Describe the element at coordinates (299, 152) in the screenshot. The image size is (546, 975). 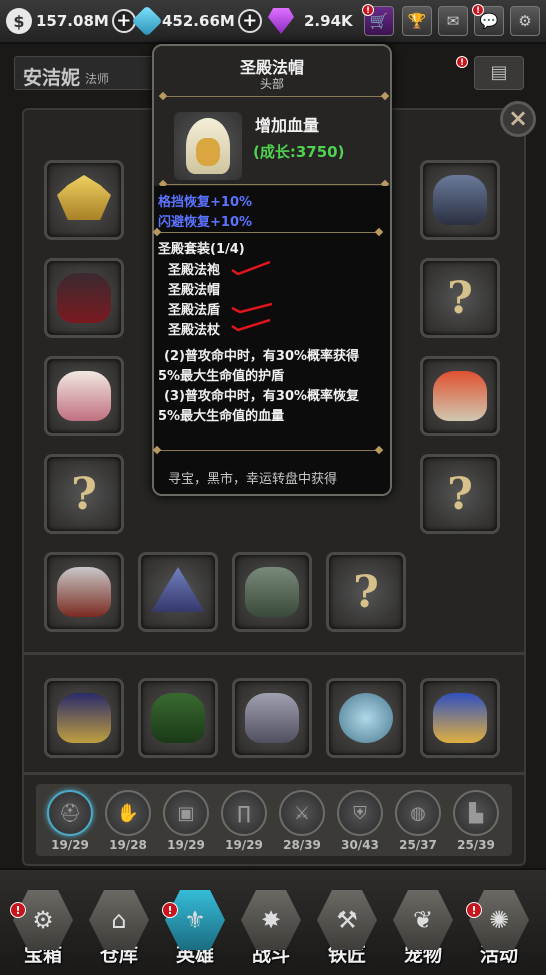
I see `item-growth: (成长:3750)` at that location.